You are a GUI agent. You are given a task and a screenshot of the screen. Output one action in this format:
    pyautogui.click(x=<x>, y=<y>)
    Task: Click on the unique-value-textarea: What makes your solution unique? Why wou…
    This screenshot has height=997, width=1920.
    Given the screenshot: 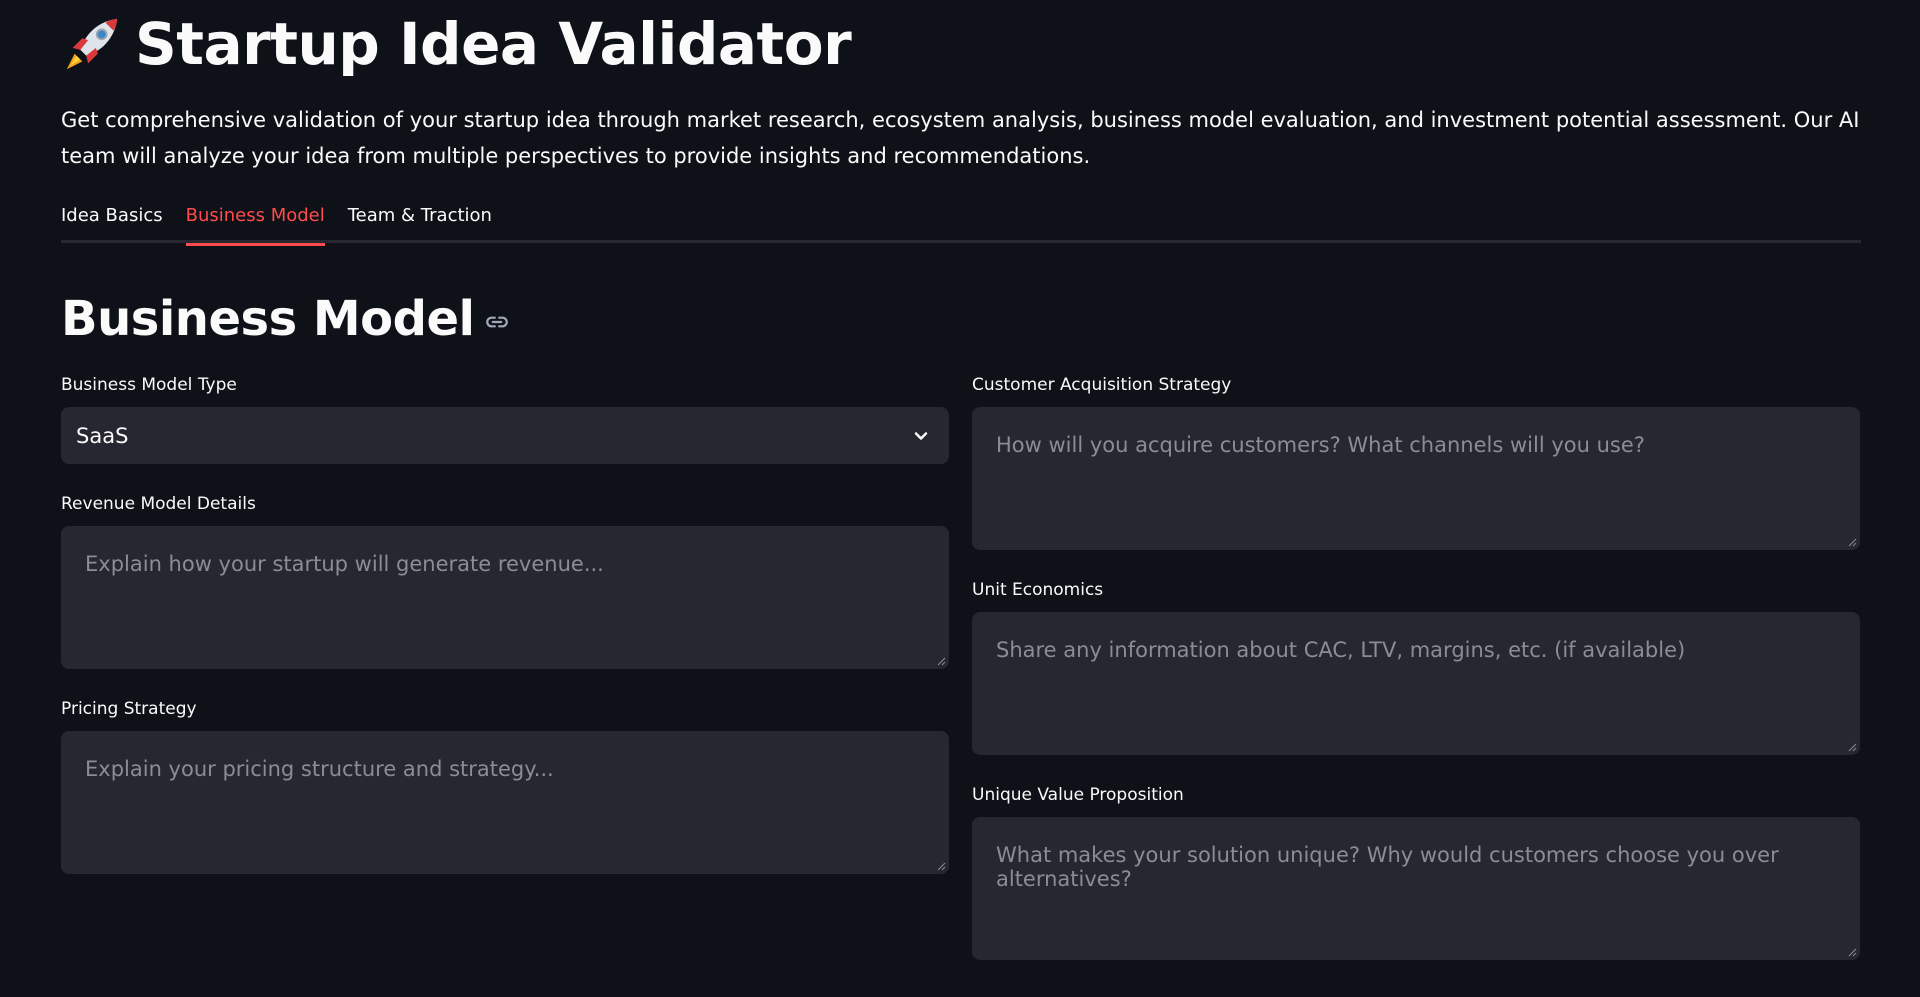 What is the action you would take?
    pyautogui.click(x=1416, y=888)
    